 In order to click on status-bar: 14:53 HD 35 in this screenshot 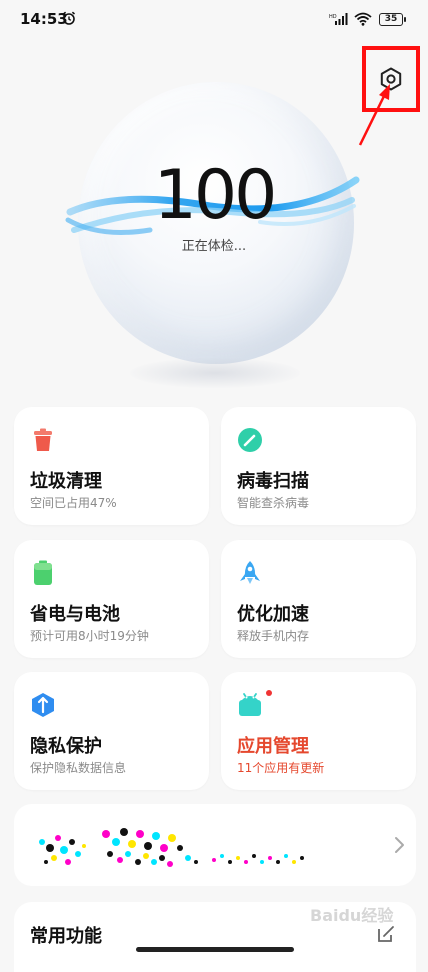, I will do `click(214, 21)`.